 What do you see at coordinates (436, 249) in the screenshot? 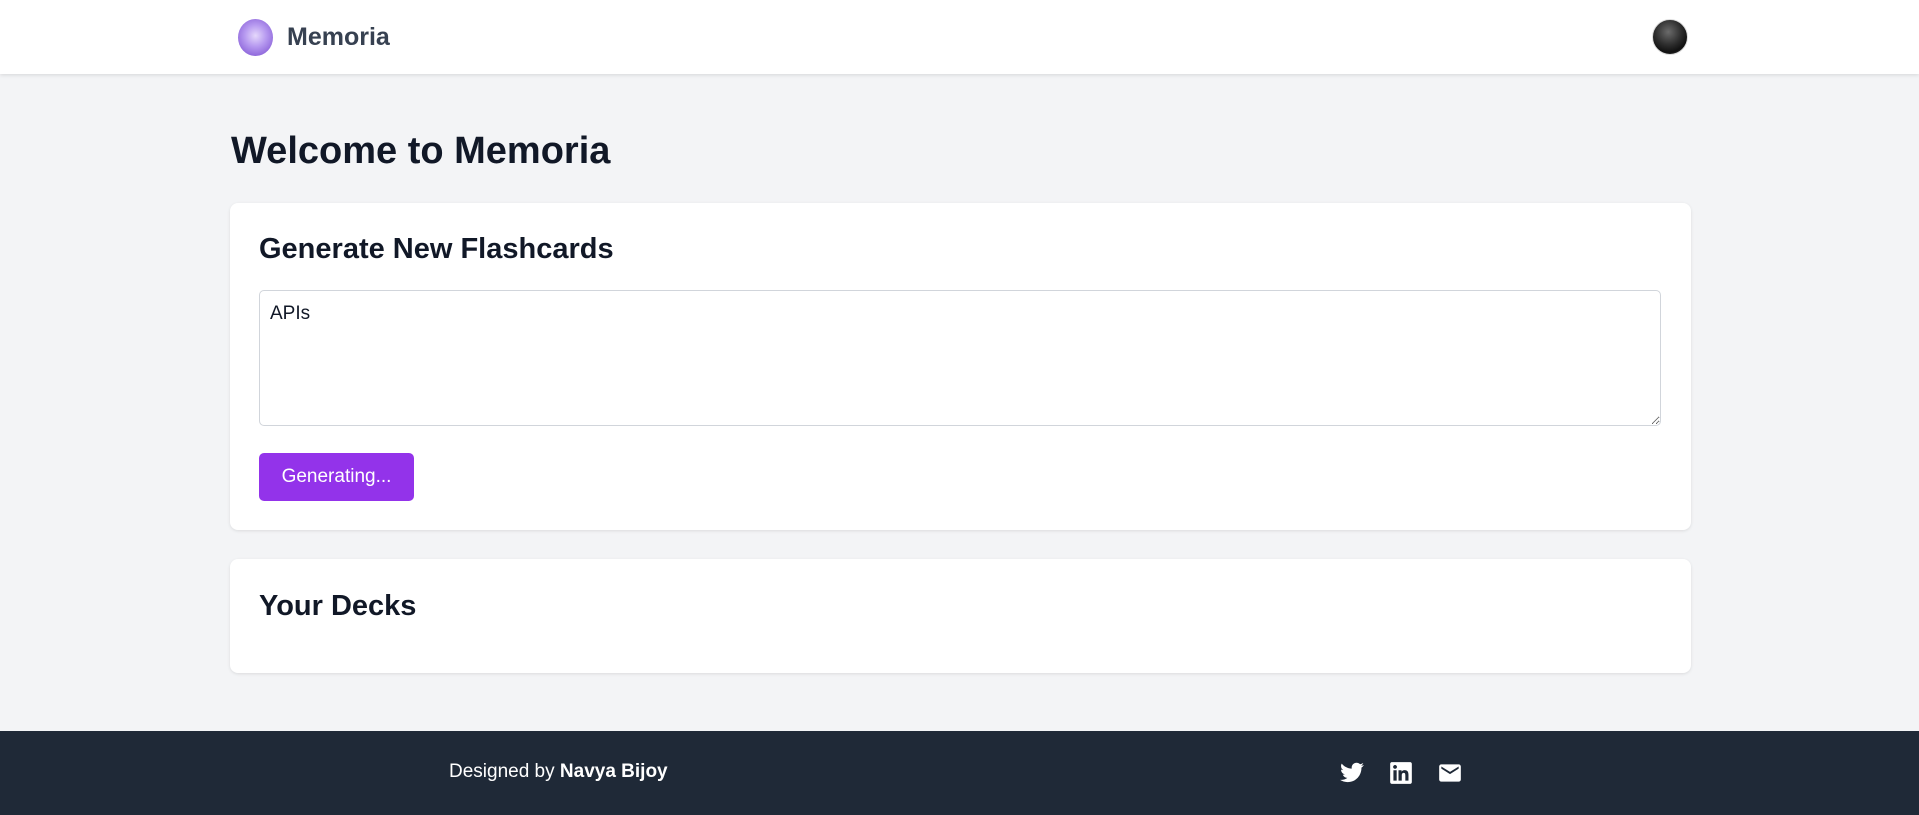
I see `generate-card-title: Generate New Flashcards` at bounding box center [436, 249].